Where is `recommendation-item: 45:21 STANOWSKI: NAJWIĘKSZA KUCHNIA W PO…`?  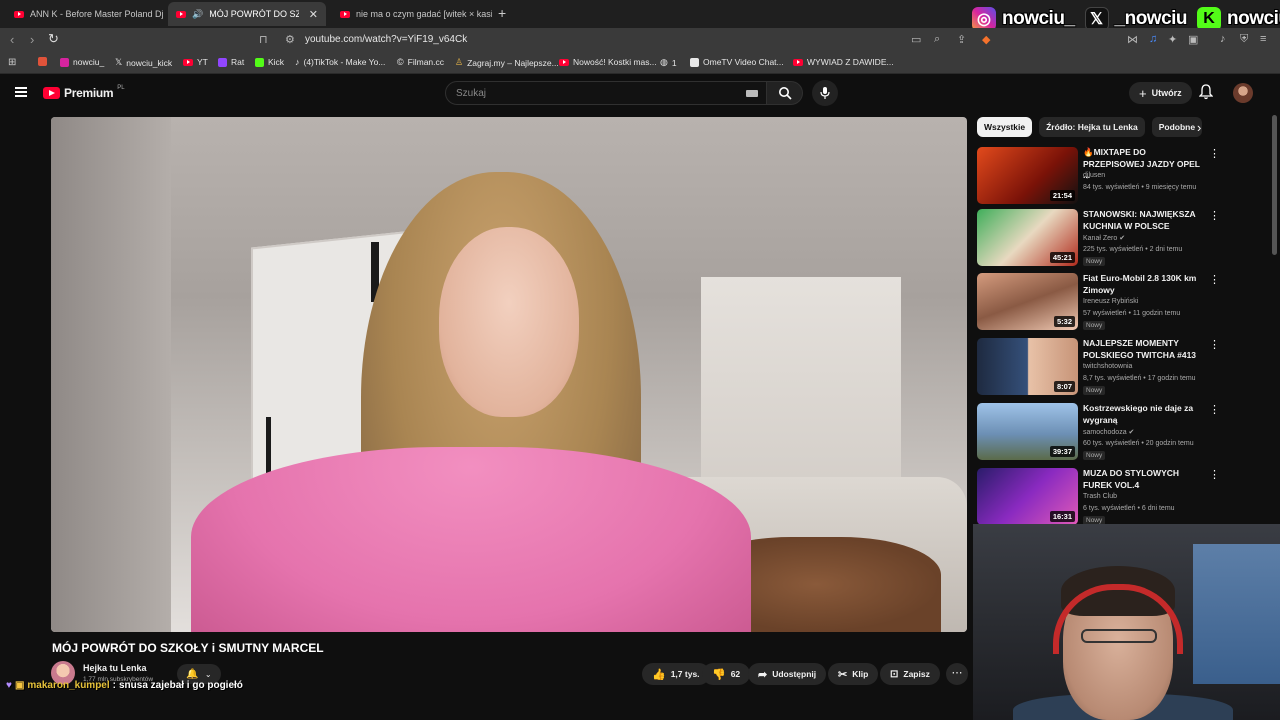
recommendation-item: 45:21 STANOWSKI: NAJWIĘKSZA KUCHNIA W PO… is located at coordinates (1099, 238).